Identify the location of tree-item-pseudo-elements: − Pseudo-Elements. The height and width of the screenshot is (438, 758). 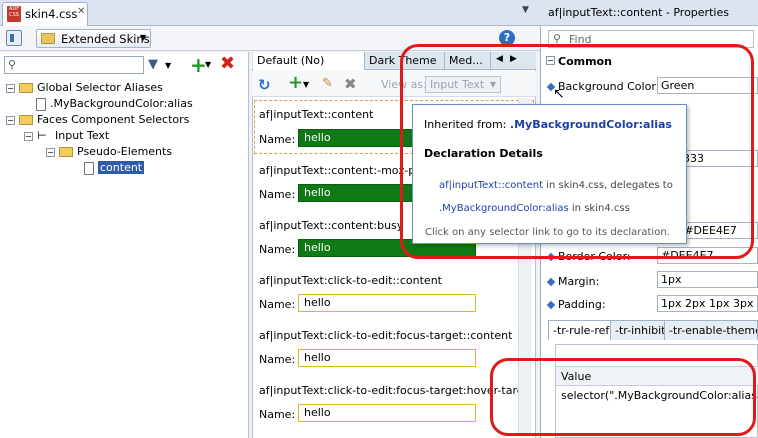
(126, 152).